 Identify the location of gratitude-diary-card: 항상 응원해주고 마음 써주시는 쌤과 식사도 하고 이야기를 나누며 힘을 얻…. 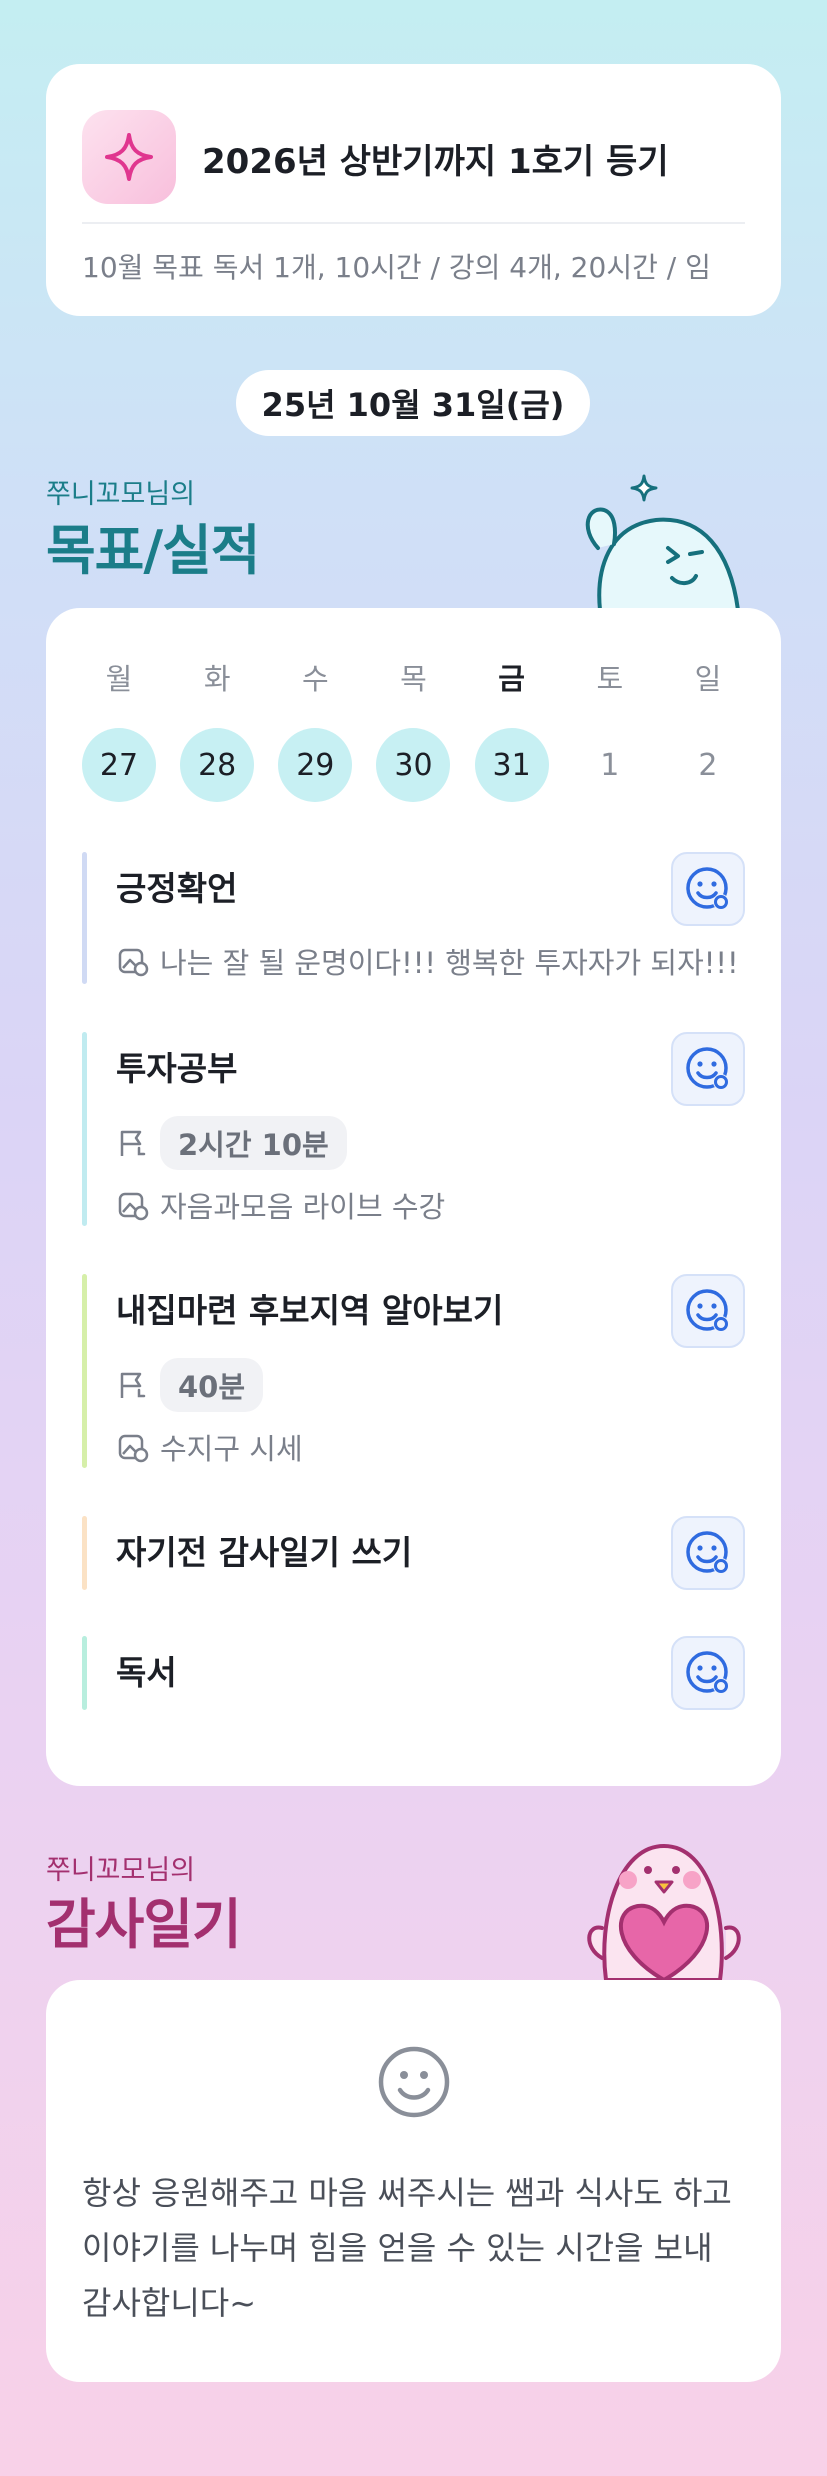
(413, 2181).